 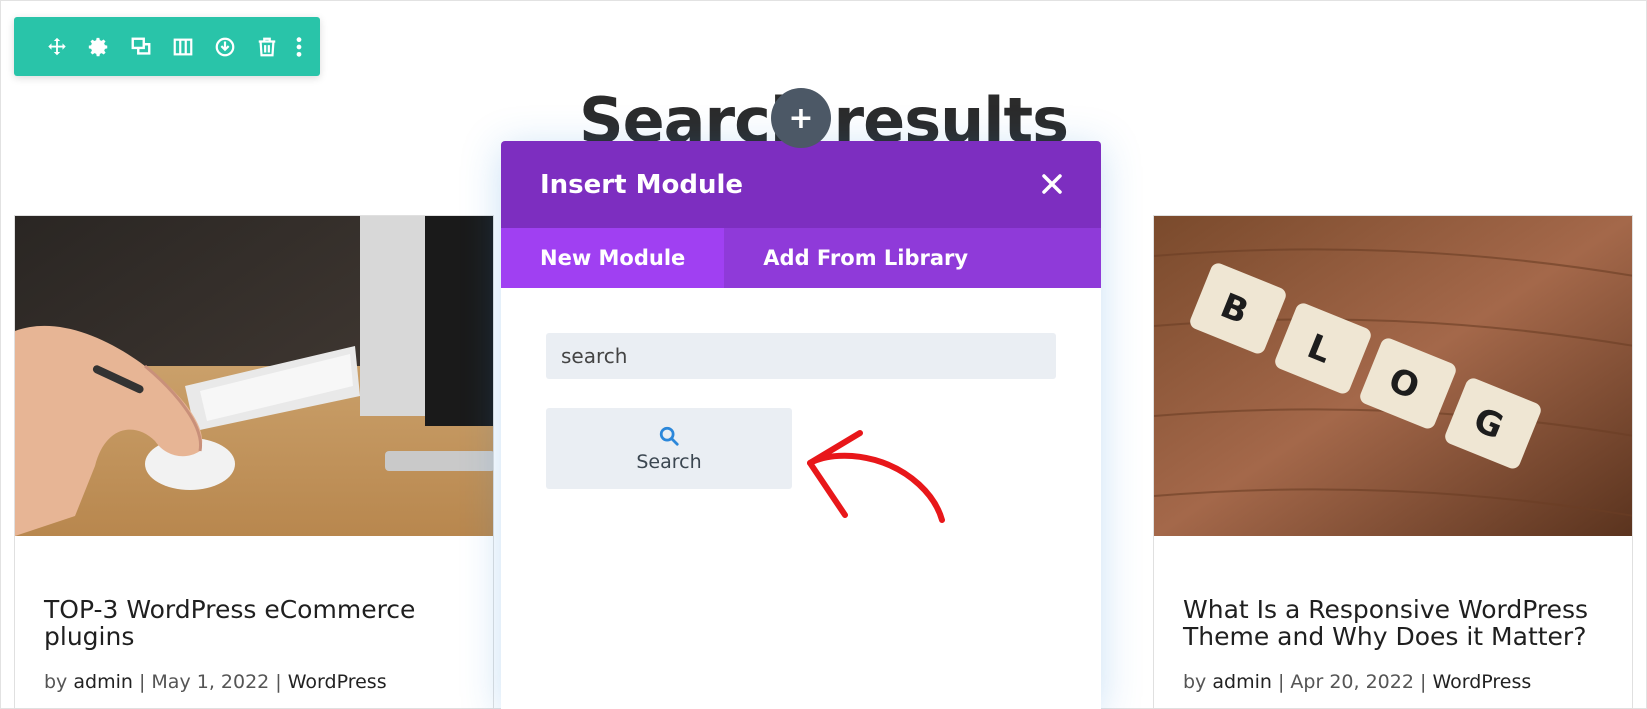 I want to click on module-search-input, so click(x=801, y=356).